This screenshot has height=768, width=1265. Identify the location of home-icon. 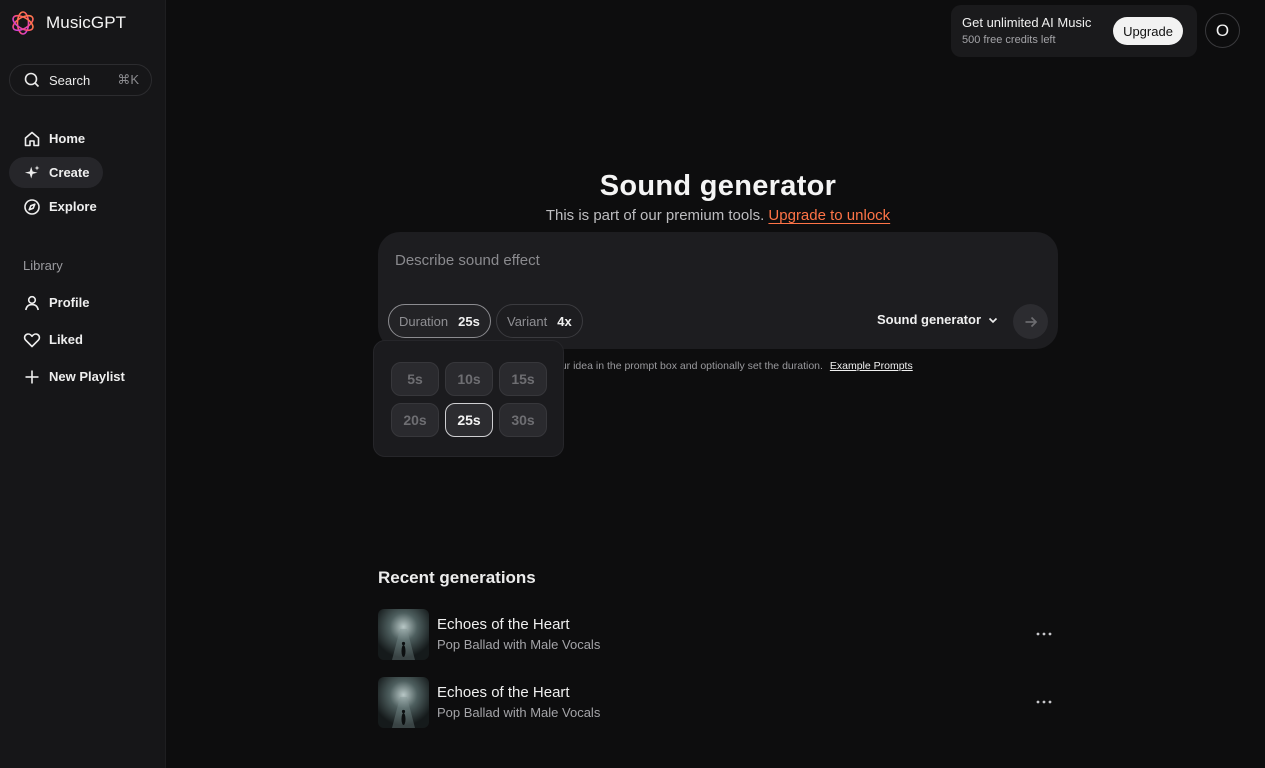
(32, 138).